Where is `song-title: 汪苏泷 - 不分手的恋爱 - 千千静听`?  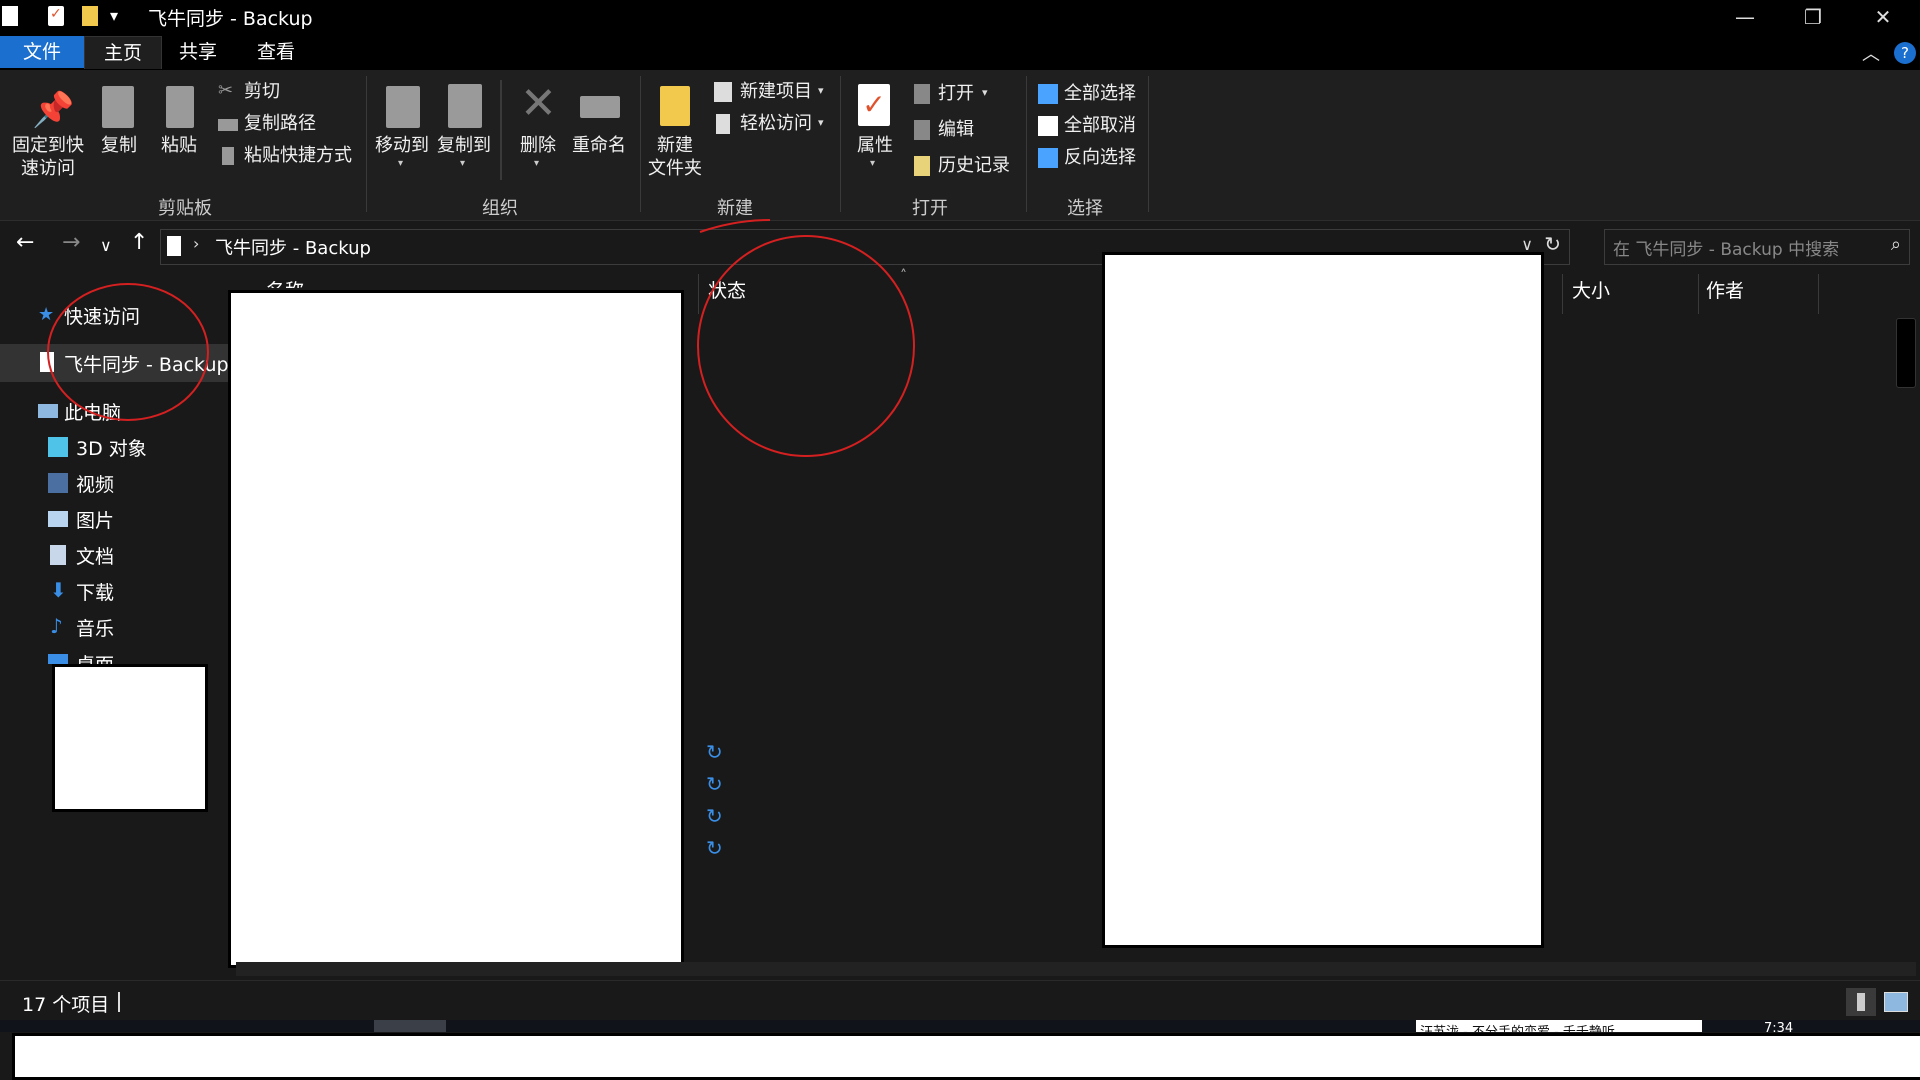
song-title: 汪苏泷 - 不分手的恋爱 - 千千静听 is located at coordinates (1517, 1026).